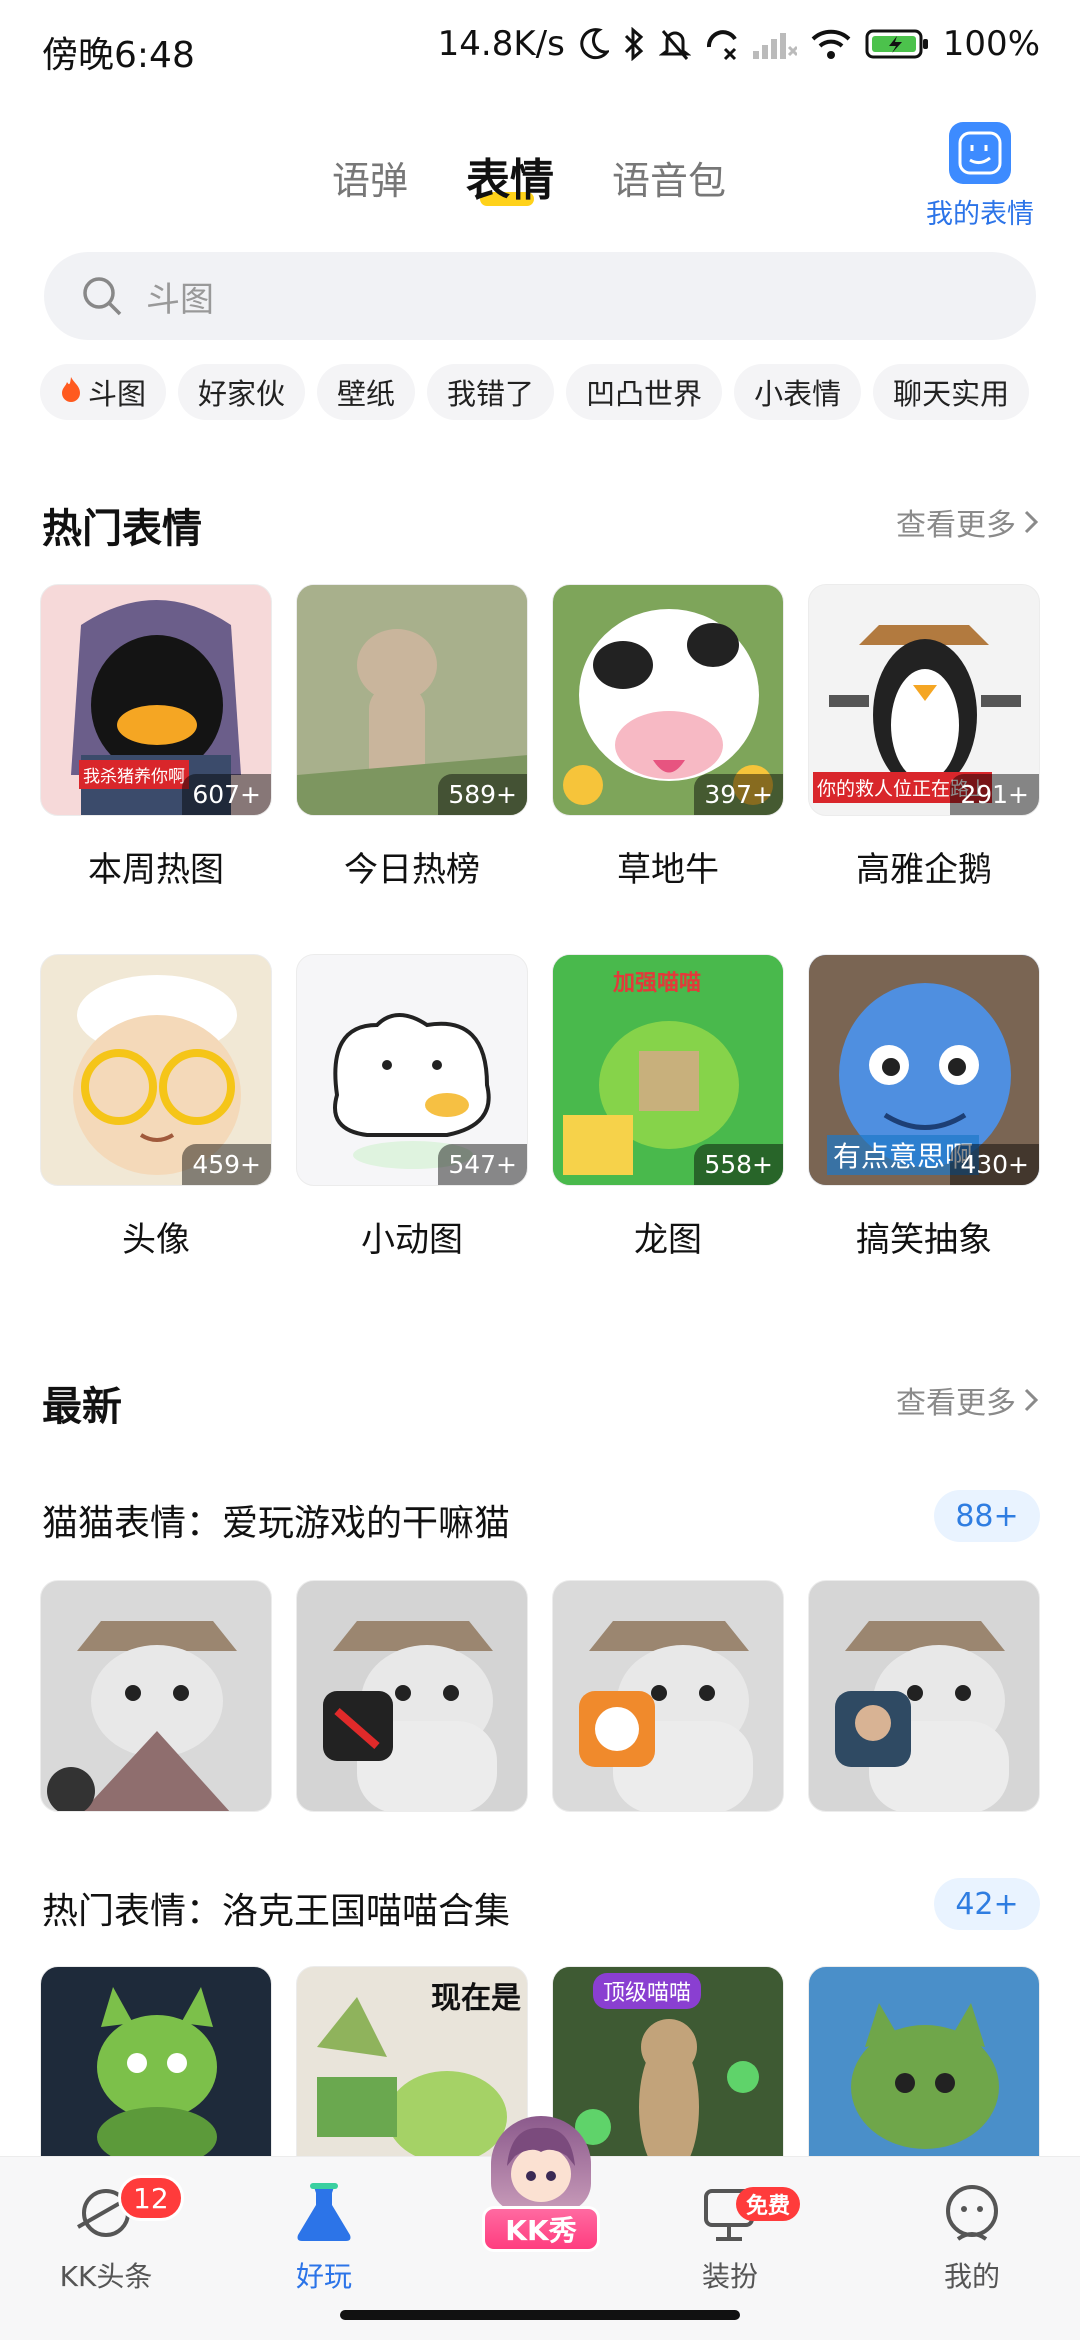  I want to click on kk-show-label: KK秀, so click(541, 2229).